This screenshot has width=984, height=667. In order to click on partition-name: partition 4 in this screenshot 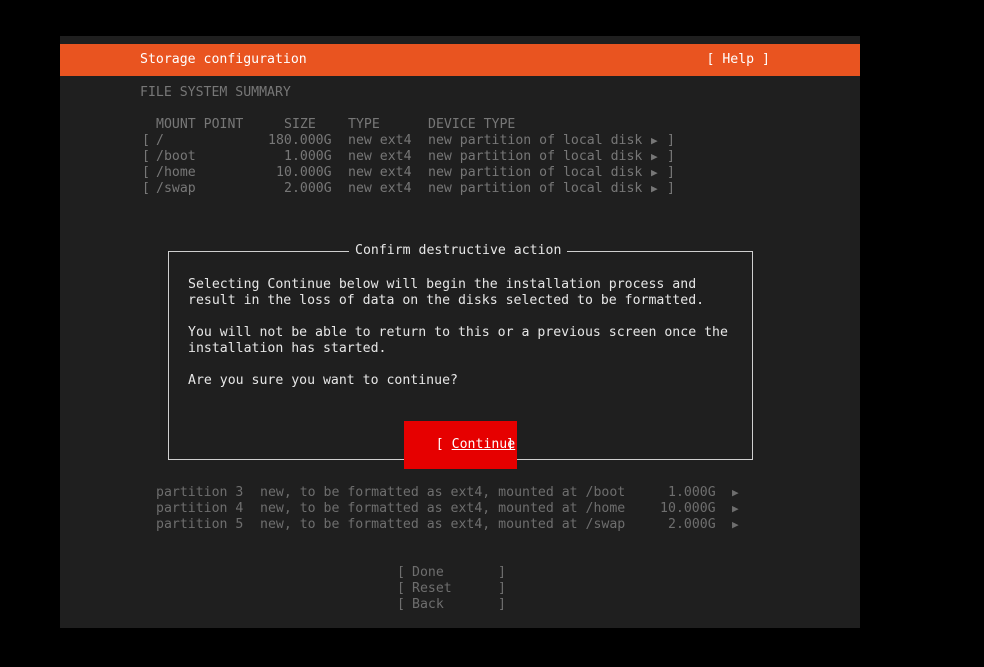, I will do `click(200, 508)`.